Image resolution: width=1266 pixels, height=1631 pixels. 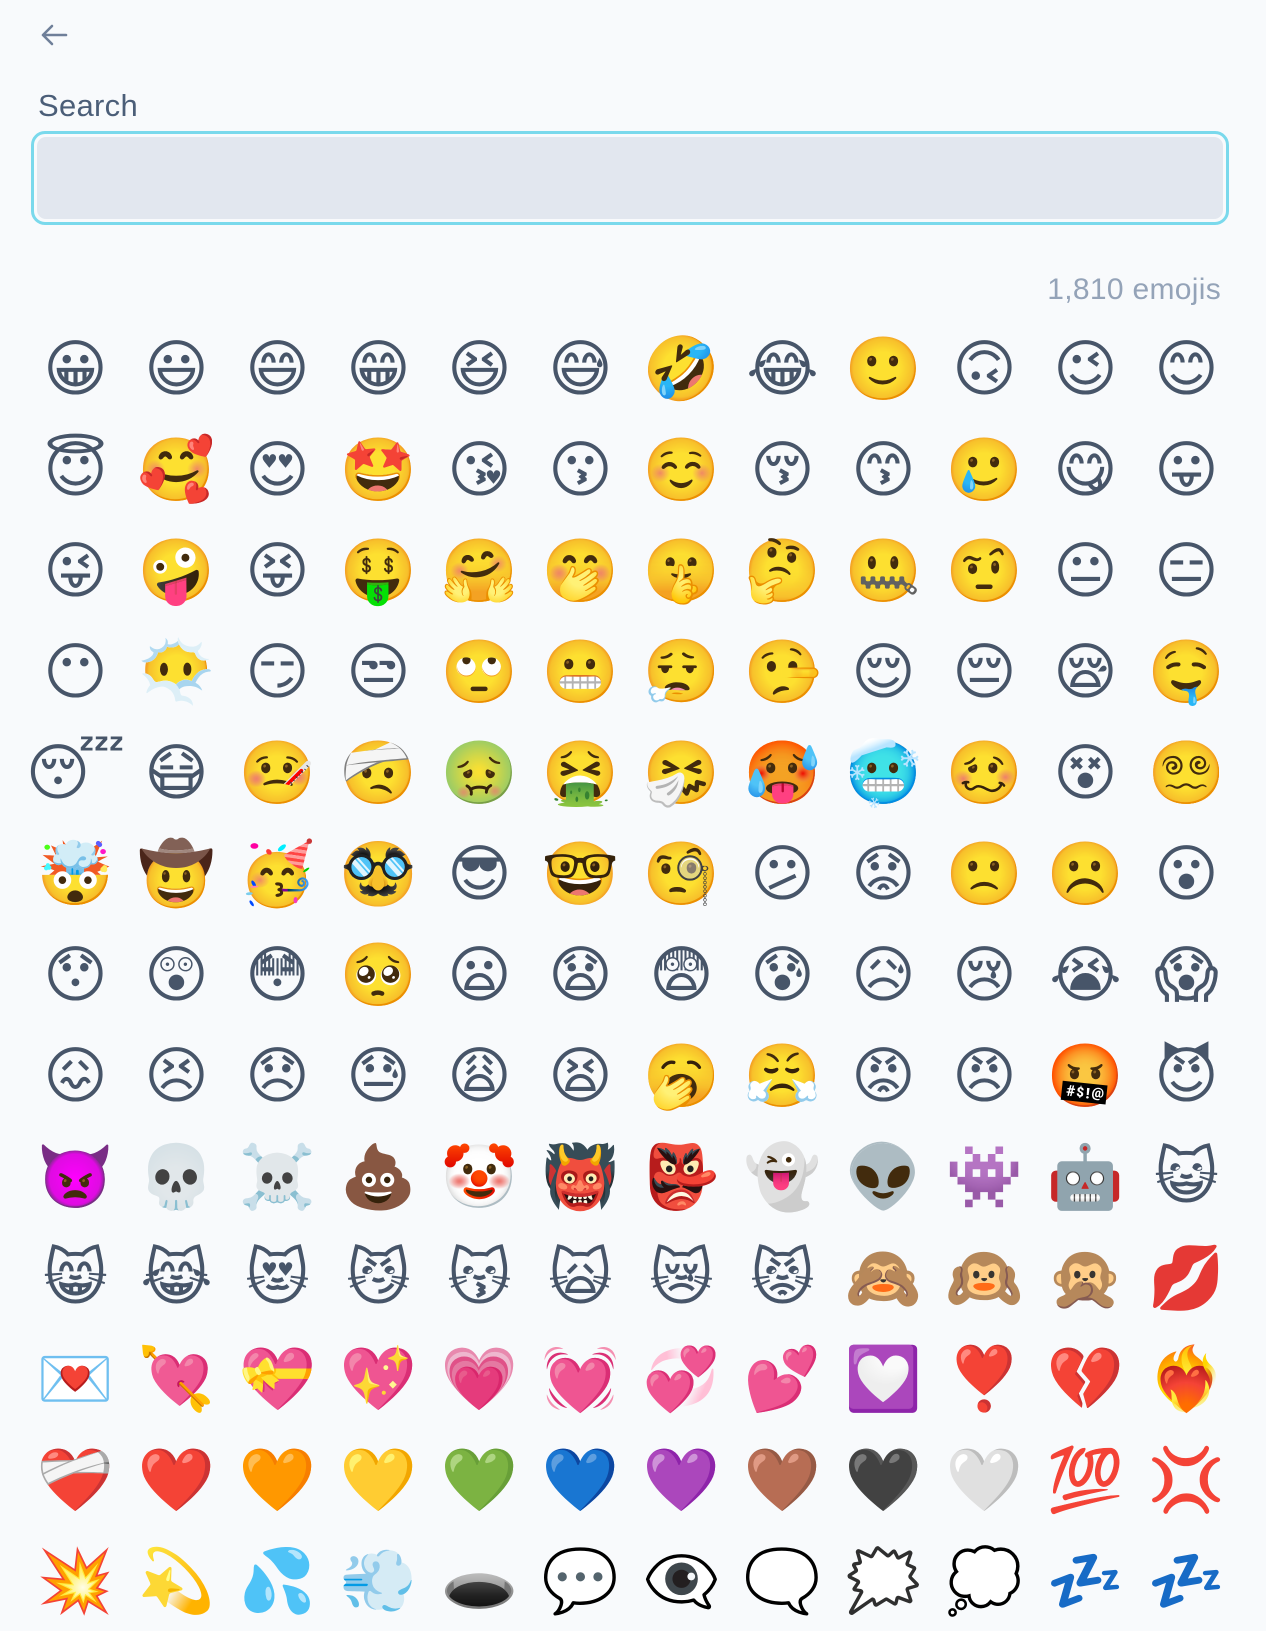 I want to click on emoji-button: 😍, so click(x=277, y=469).